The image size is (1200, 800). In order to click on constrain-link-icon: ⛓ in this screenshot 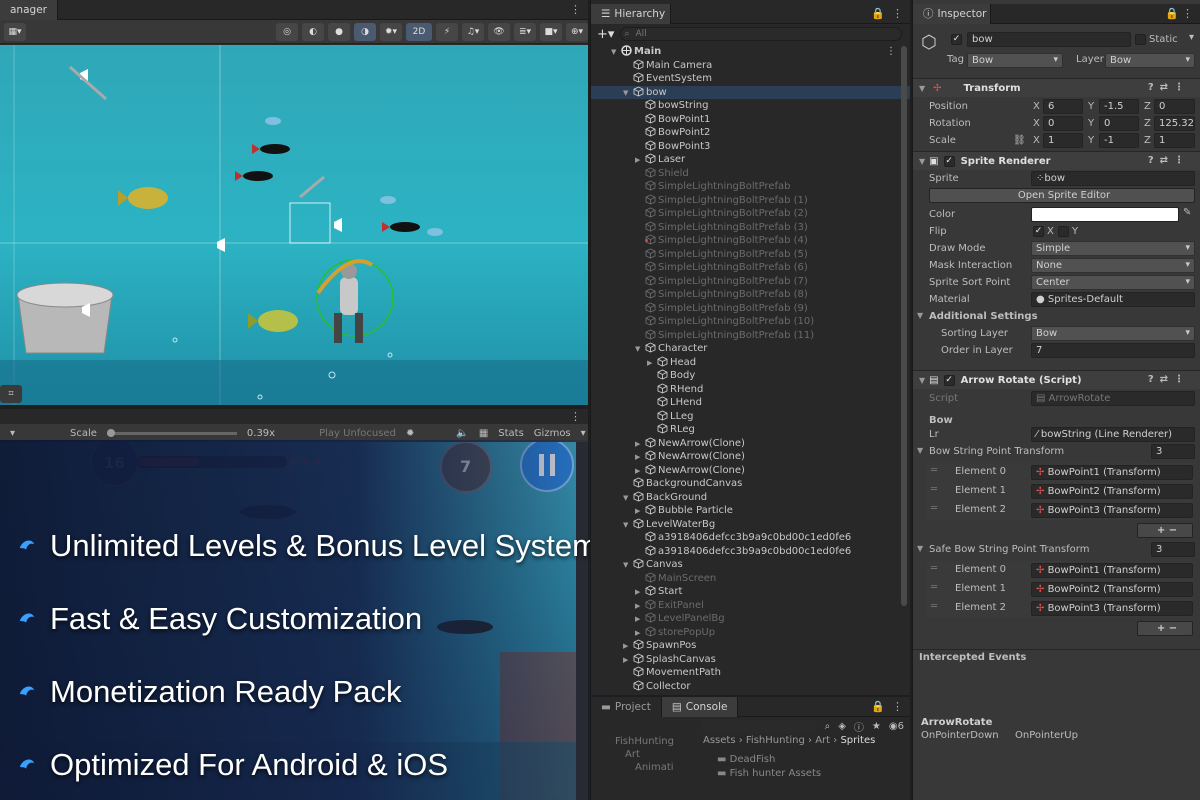, I will do `click(1019, 140)`.